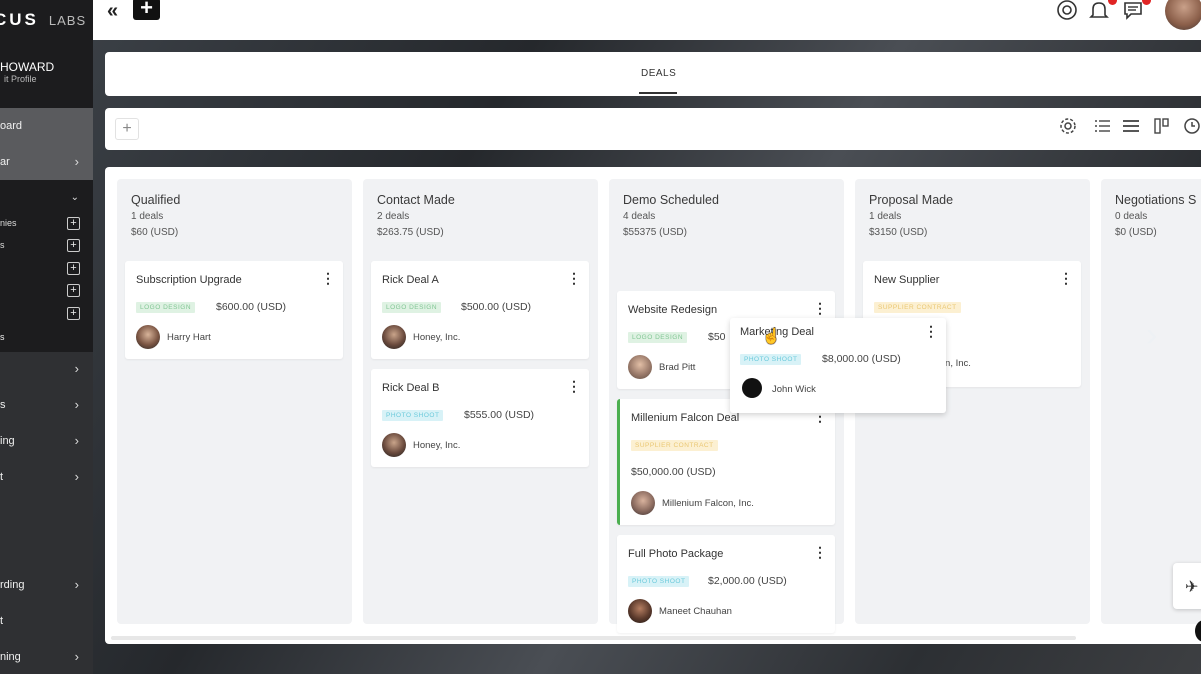 This screenshot has height=674, width=1201. I want to click on deal-title: Subscription Upgrade, so click(189, 280).